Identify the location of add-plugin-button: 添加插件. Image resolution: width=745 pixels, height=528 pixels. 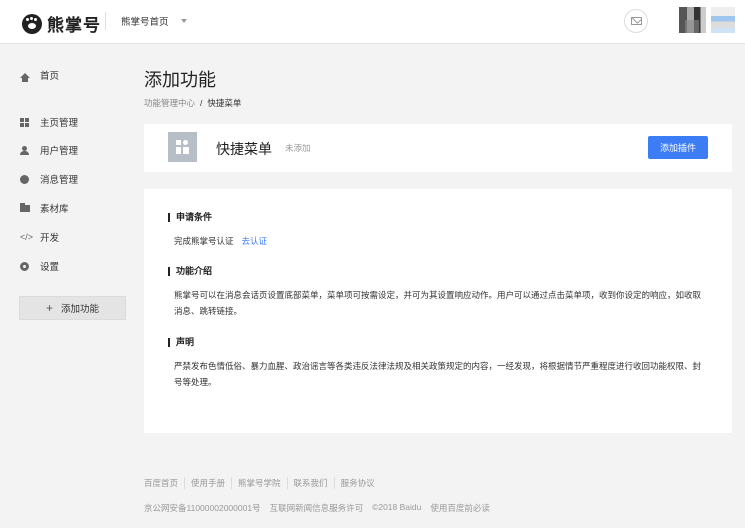
(678, 147).